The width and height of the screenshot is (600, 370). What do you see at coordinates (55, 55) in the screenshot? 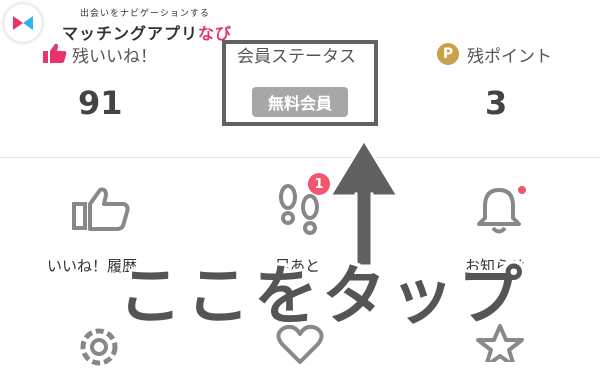
I see `thumbs-up-icon` at bounding box center [55, 55].